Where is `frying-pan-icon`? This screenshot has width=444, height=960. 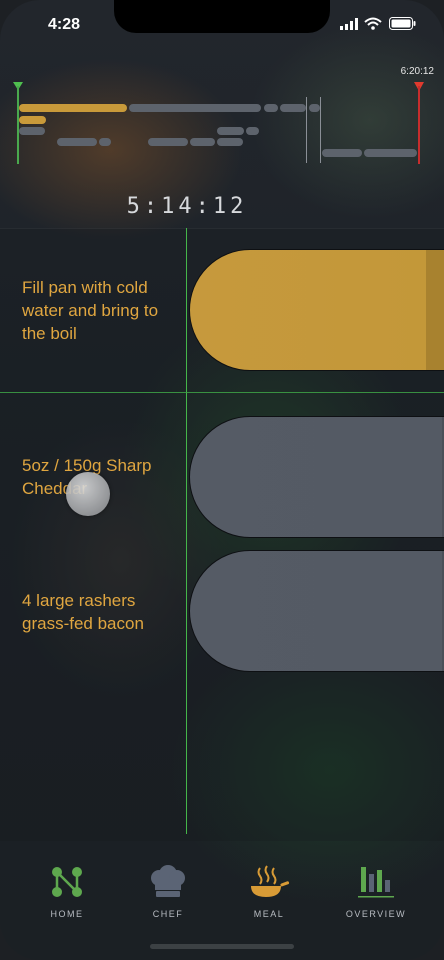
frying-pan-icon is located at coordinates (270, 881).